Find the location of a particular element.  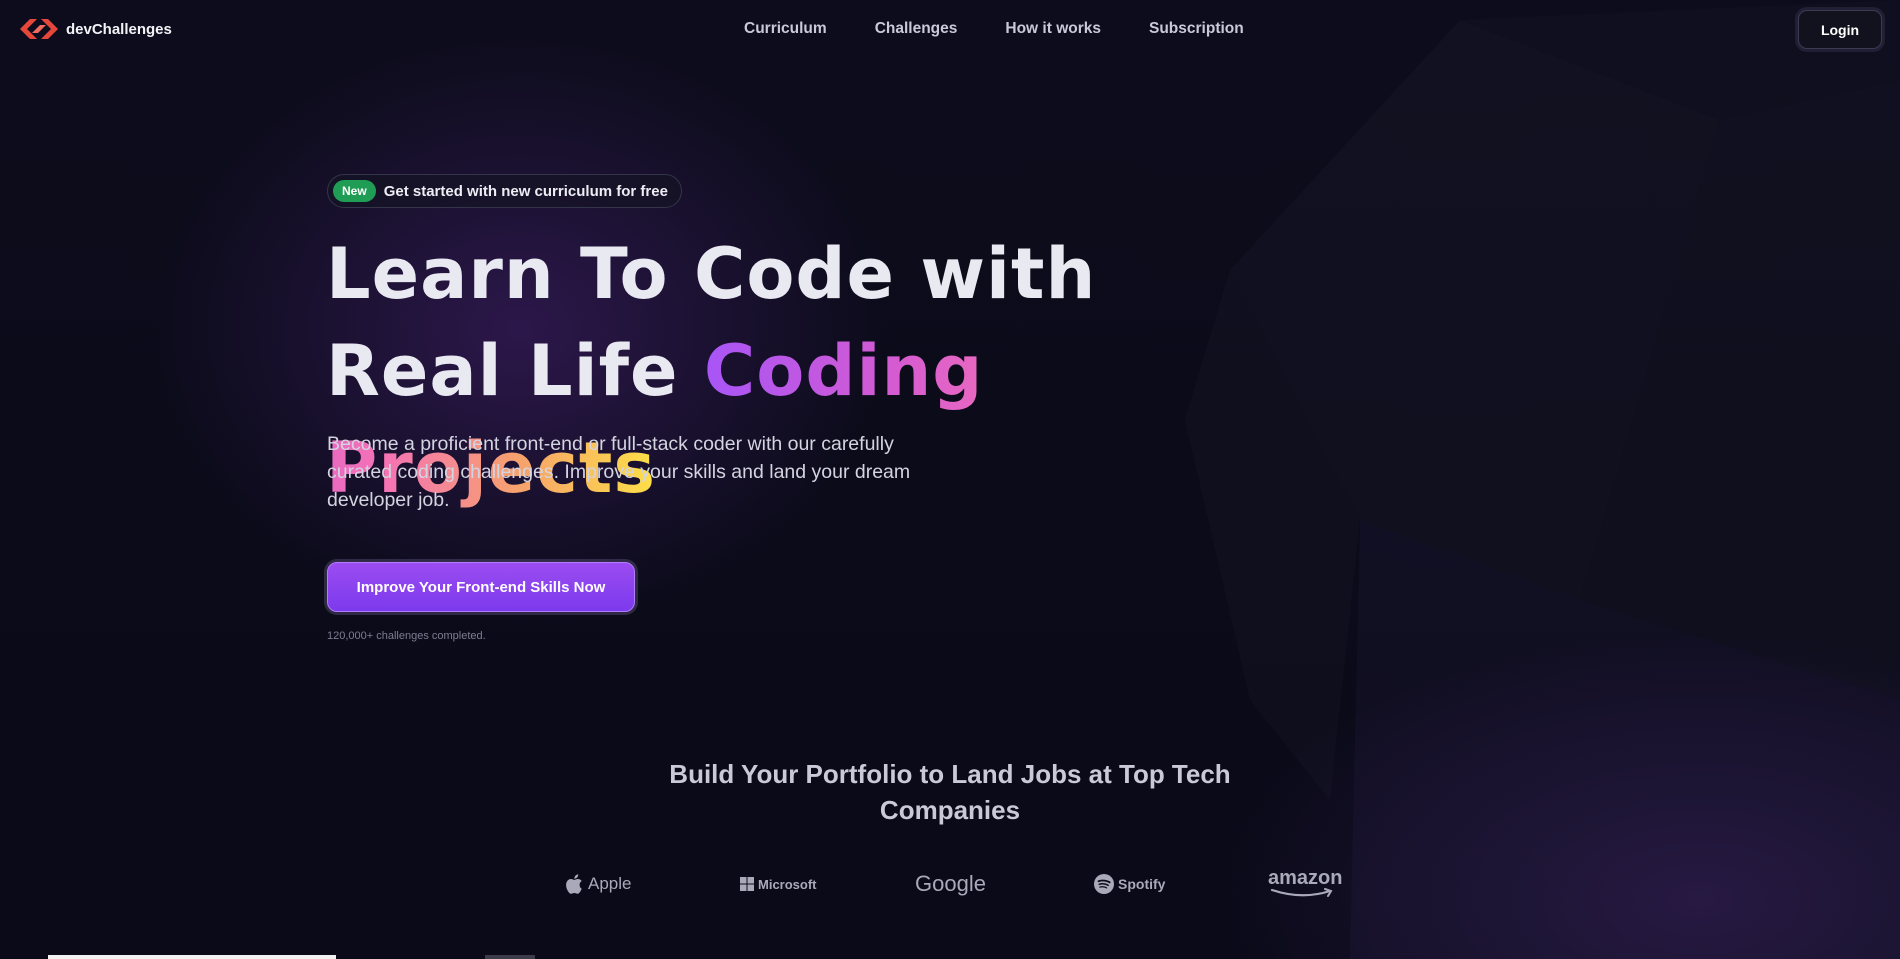

company-logo-spotify: Spotify is located at coordinates (1129, 884).